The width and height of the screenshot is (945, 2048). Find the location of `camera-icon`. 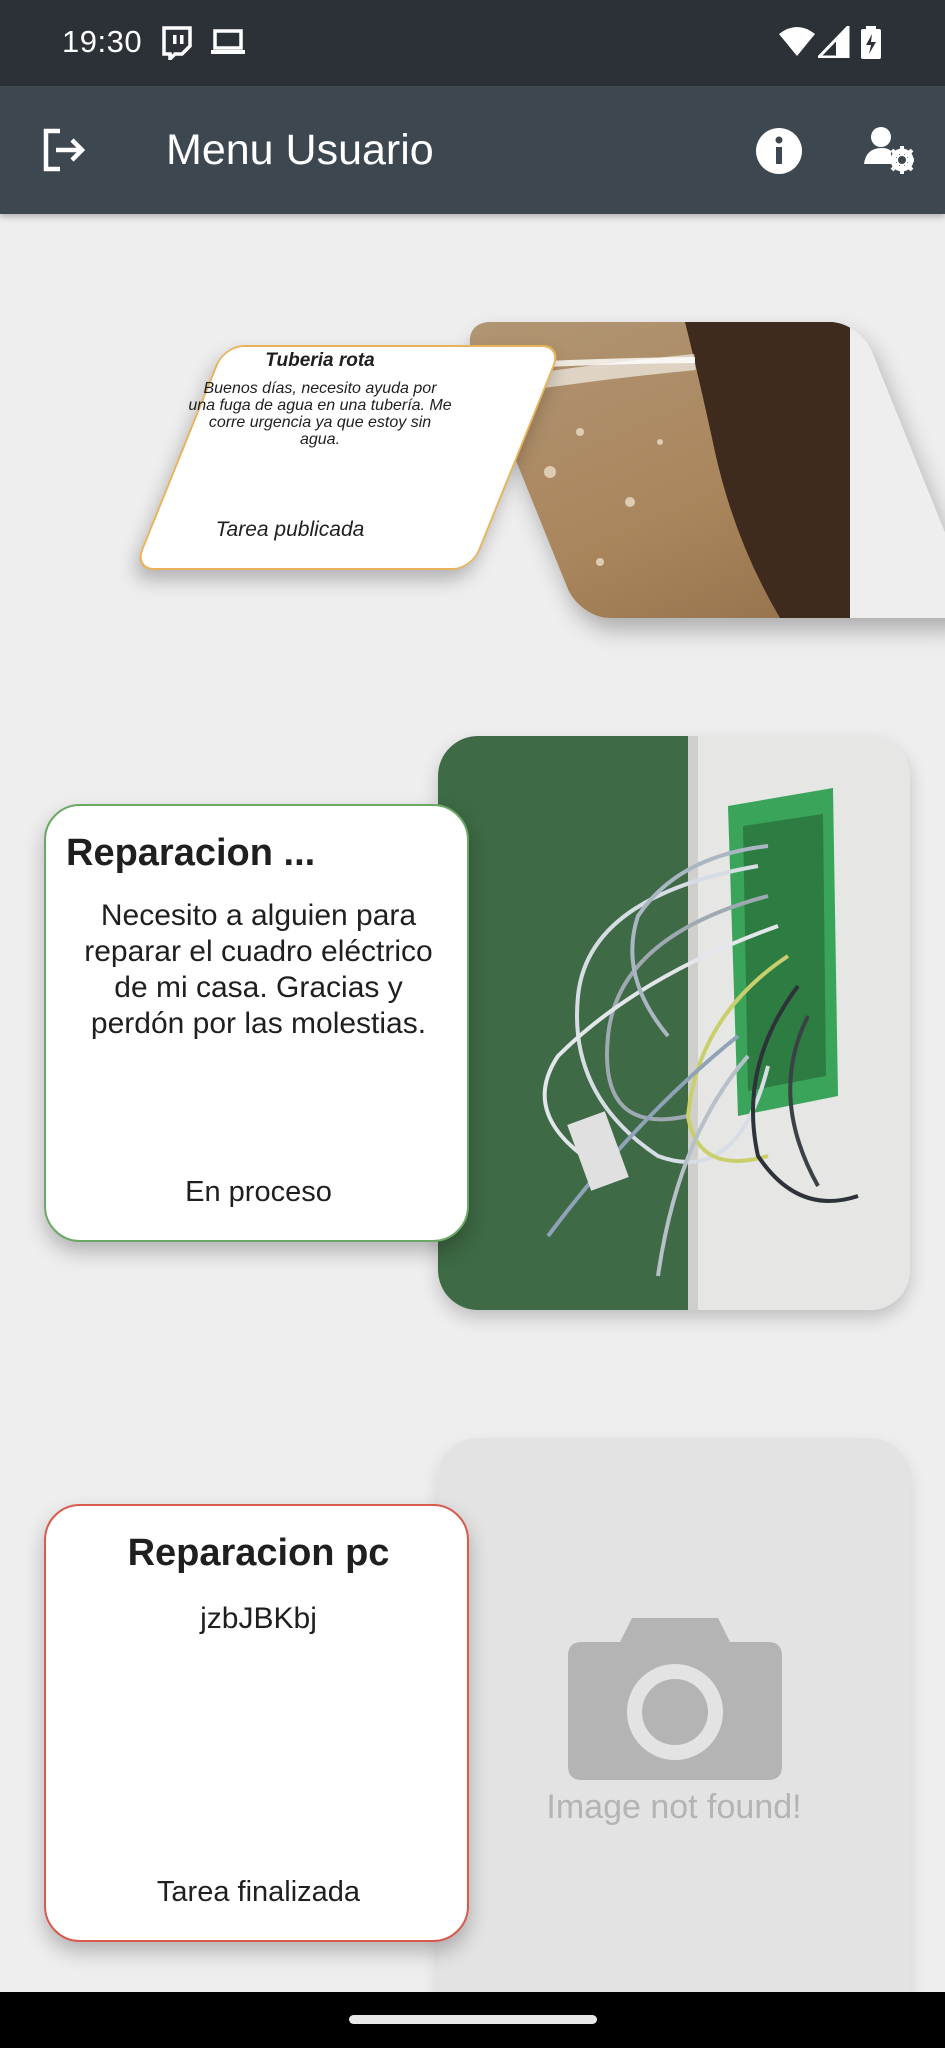

camera-icon is located at coordinates (675, 1699).